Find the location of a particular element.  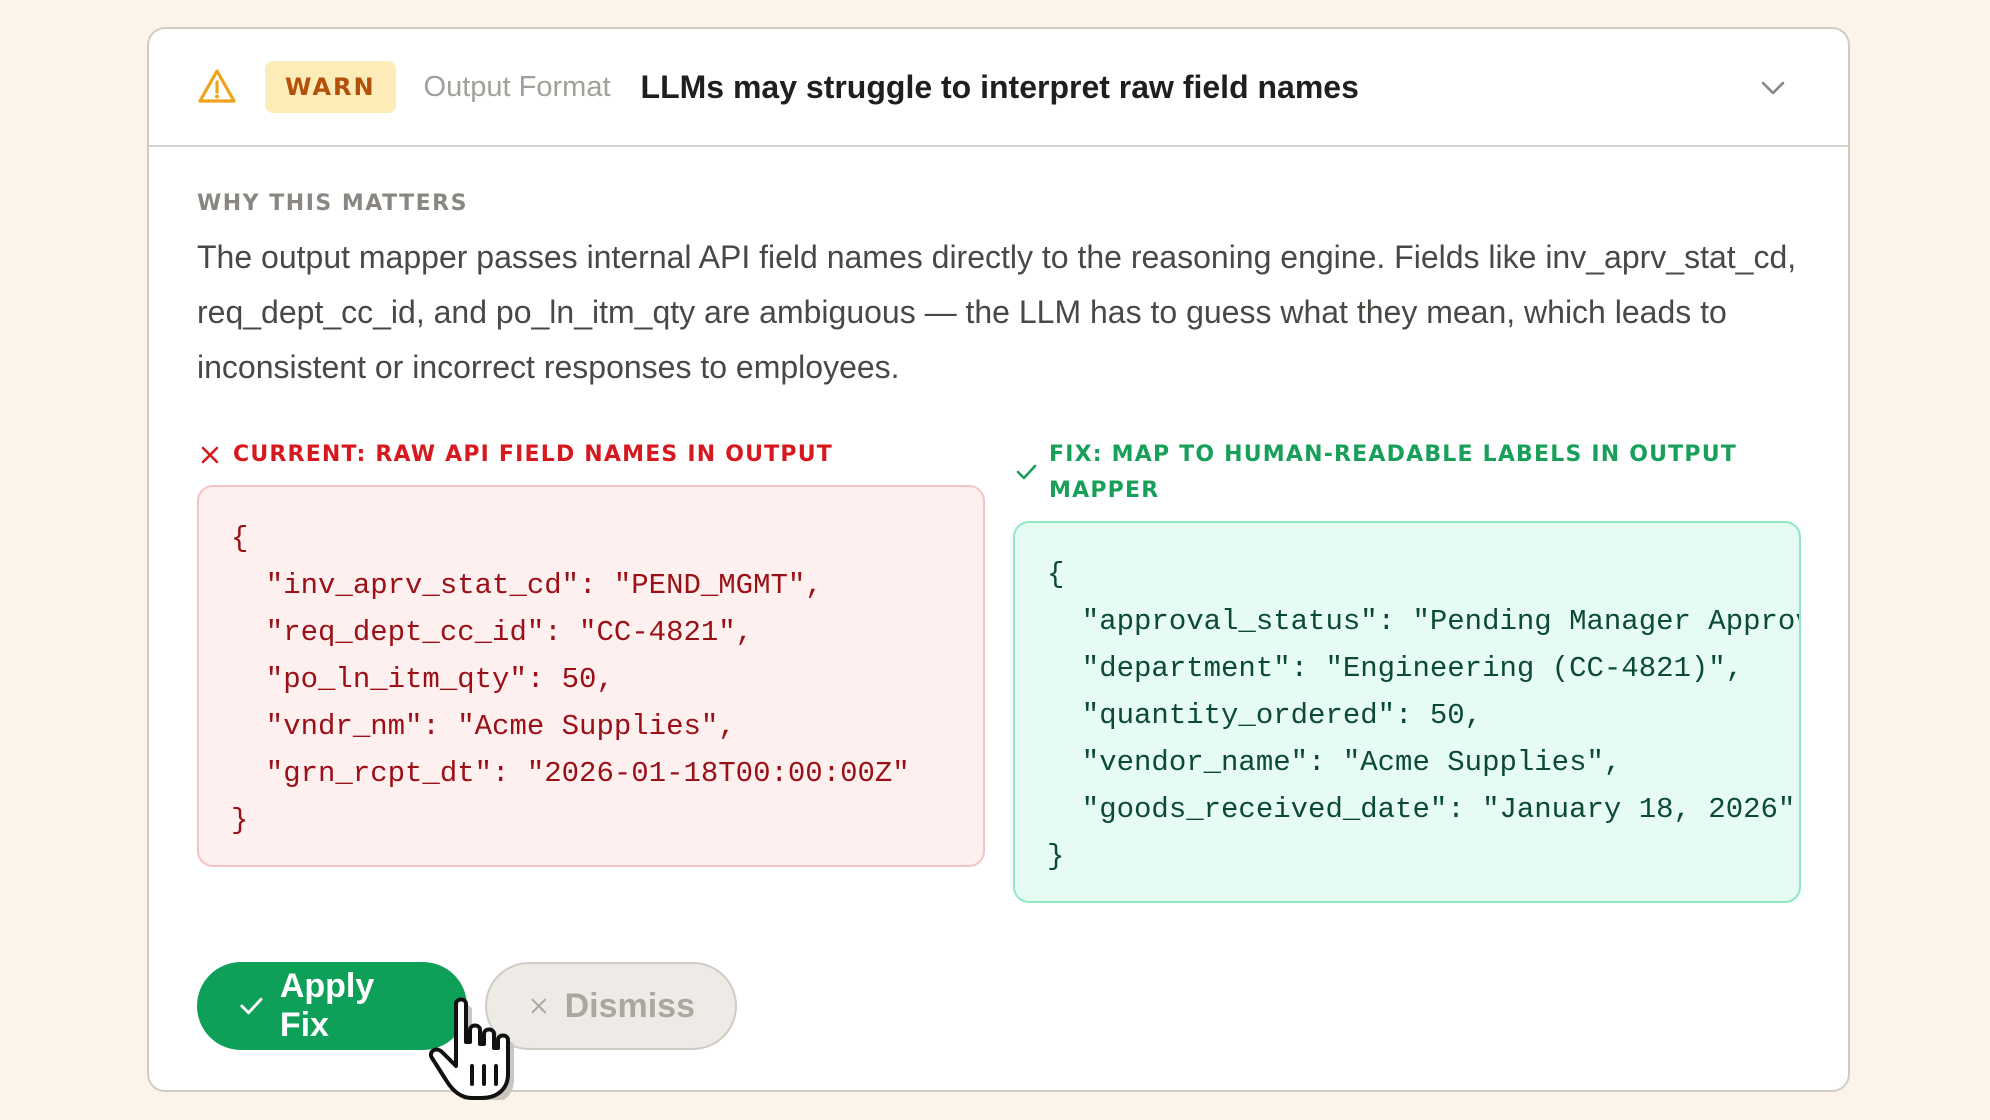

x-icon is located at coordinates (210, 455).